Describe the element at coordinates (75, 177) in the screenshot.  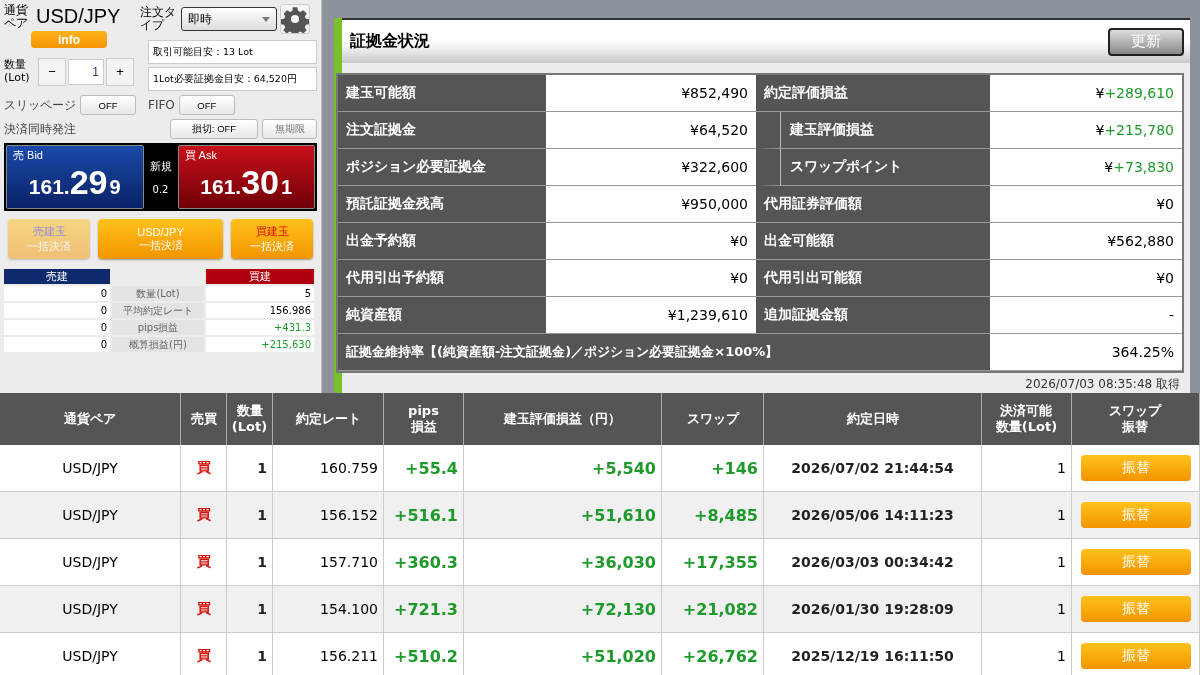
I see `bid-button: 売 Bid 161.299` at that location.